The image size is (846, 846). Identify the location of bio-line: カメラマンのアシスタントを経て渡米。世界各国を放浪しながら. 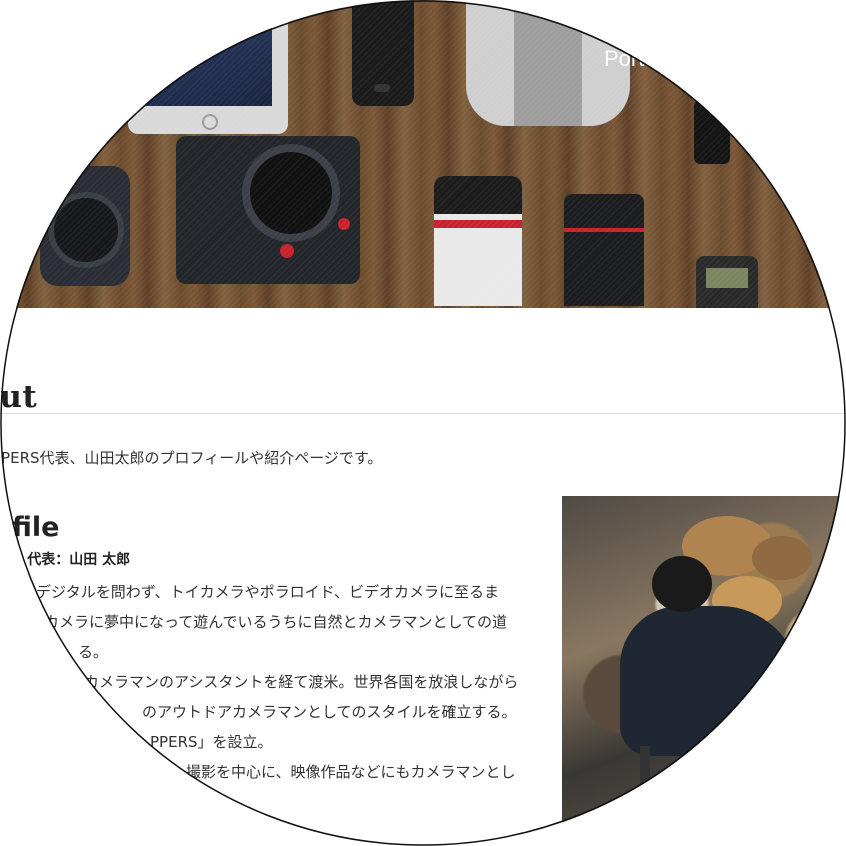
(301, 682).